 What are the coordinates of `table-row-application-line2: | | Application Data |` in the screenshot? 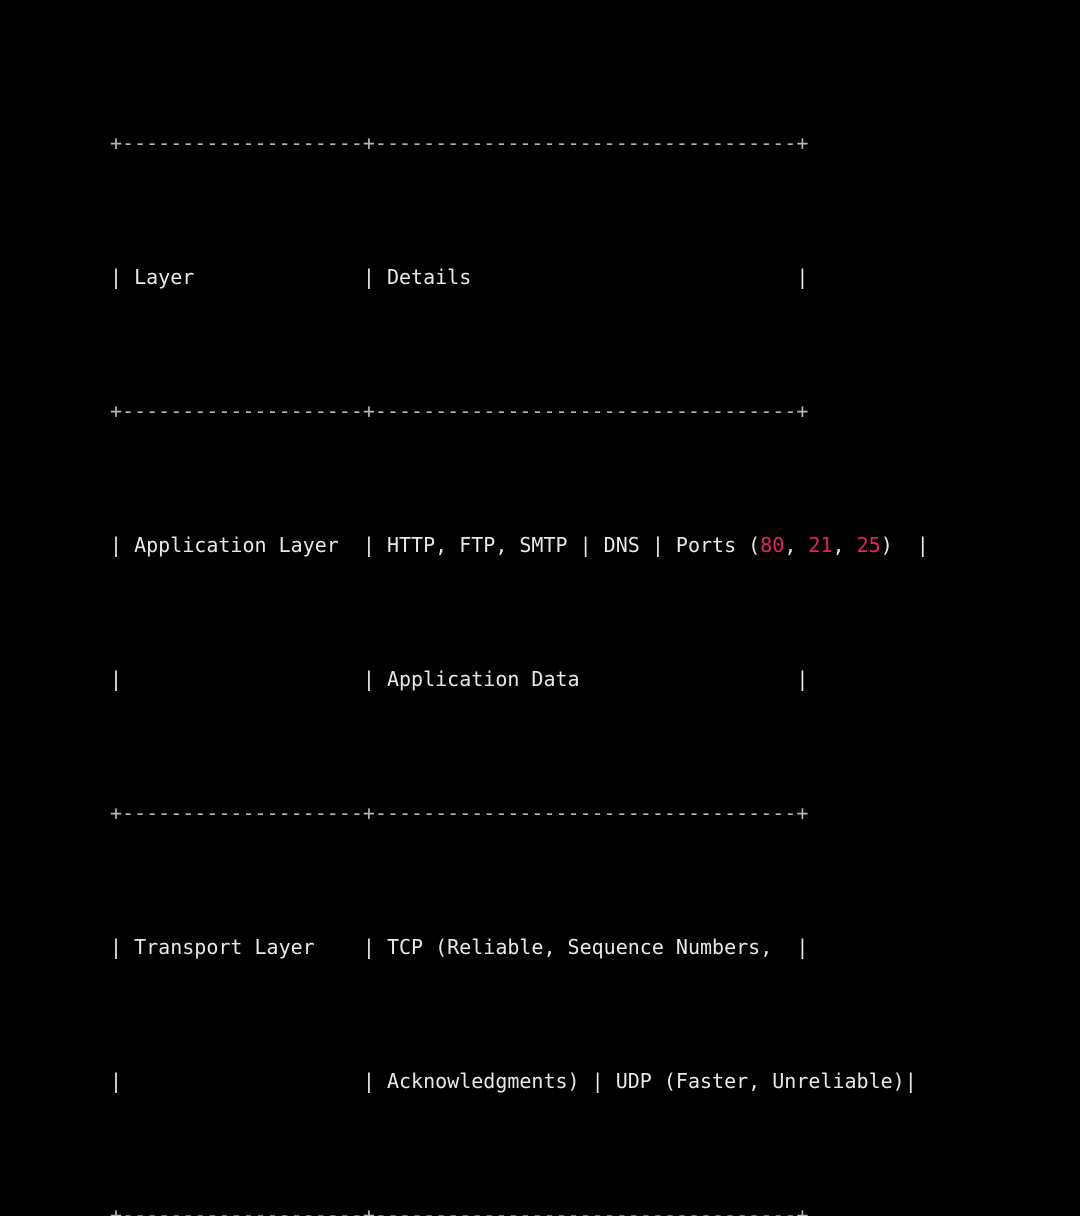 It's located at (519, 680).